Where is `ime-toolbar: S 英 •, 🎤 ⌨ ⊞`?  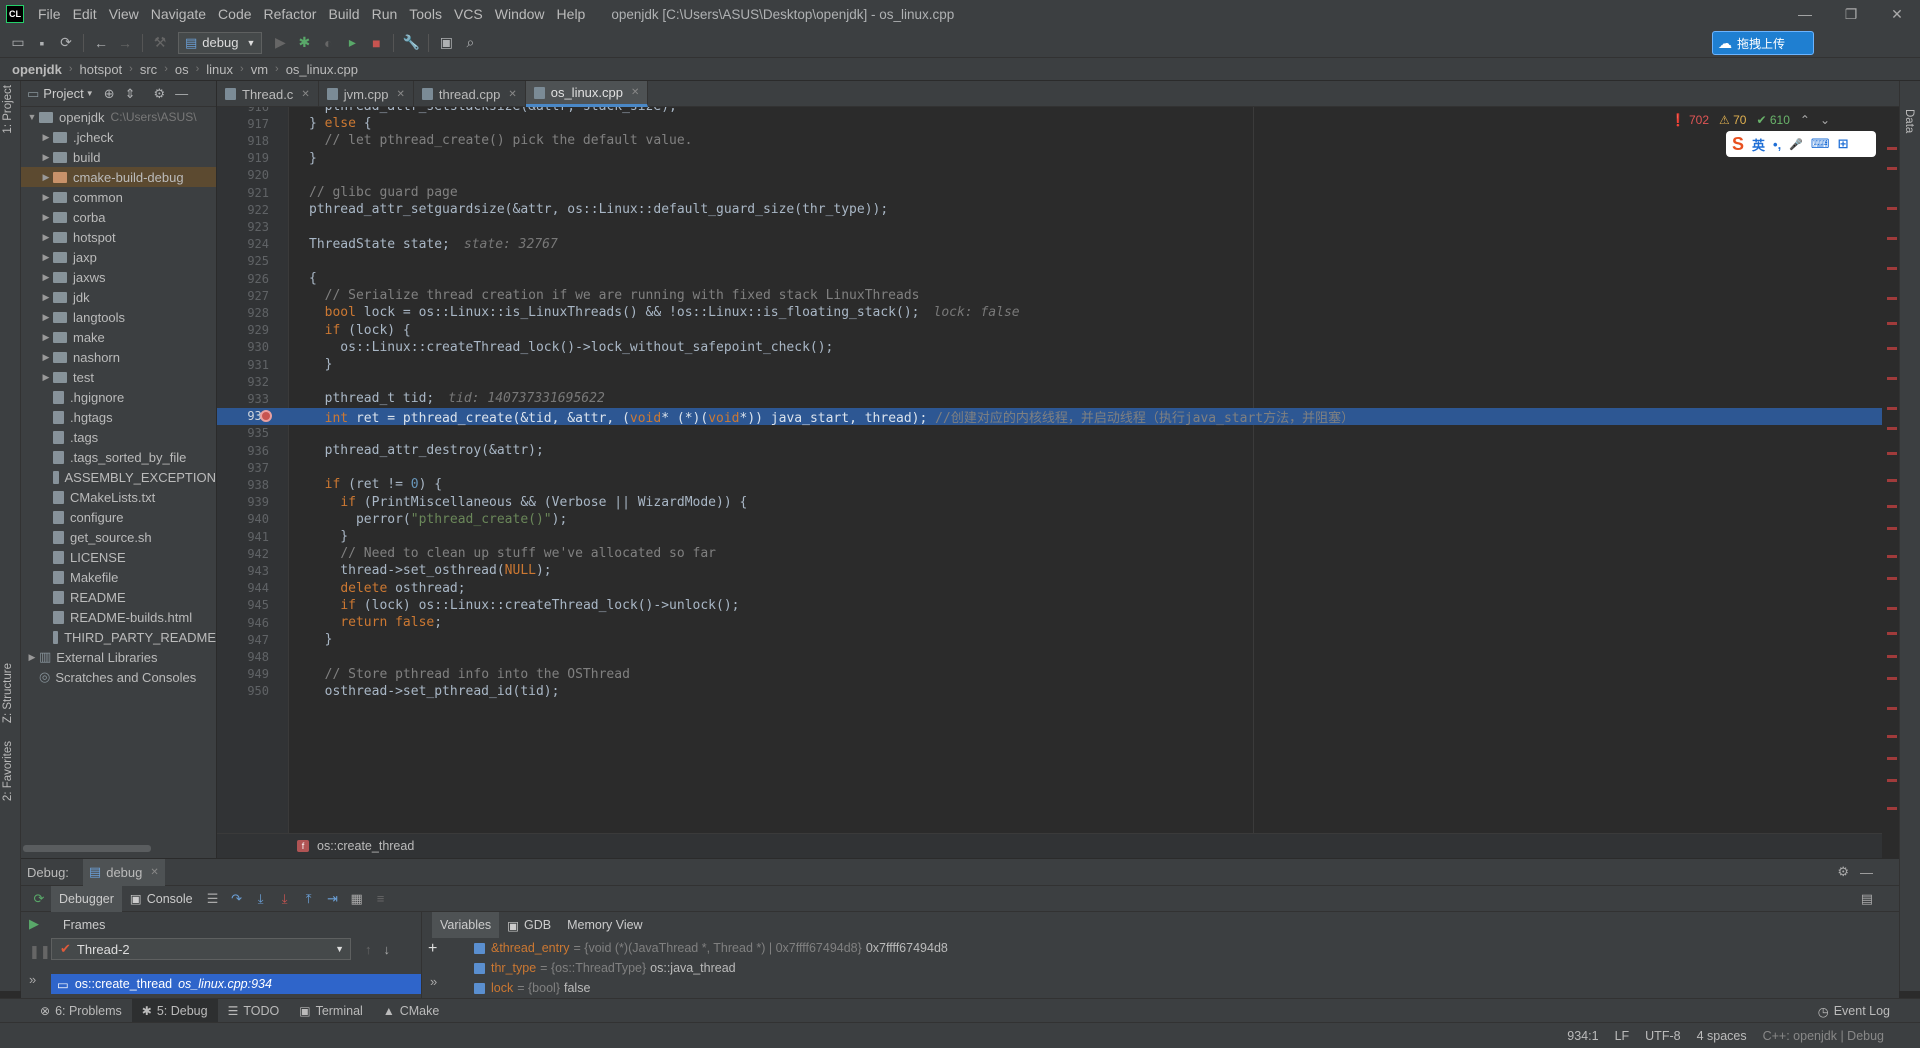 ime-toolbar: S 英 •, 🎤 ⌨ ⊞ is located at coordinates (1801, 144).